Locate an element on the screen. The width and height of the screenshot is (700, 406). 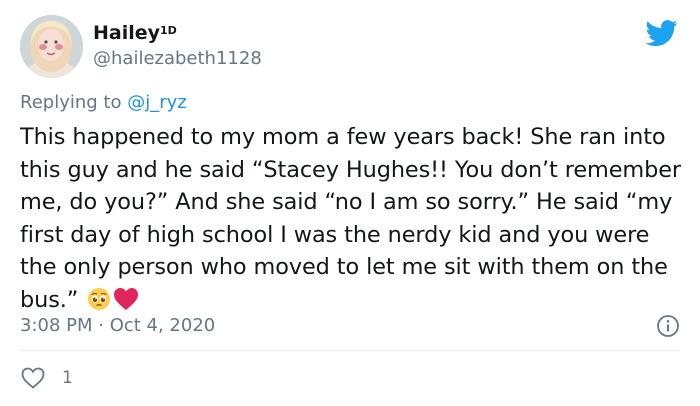
replying-to: Replying to @j_ryz is located at coordinates (103, 103).